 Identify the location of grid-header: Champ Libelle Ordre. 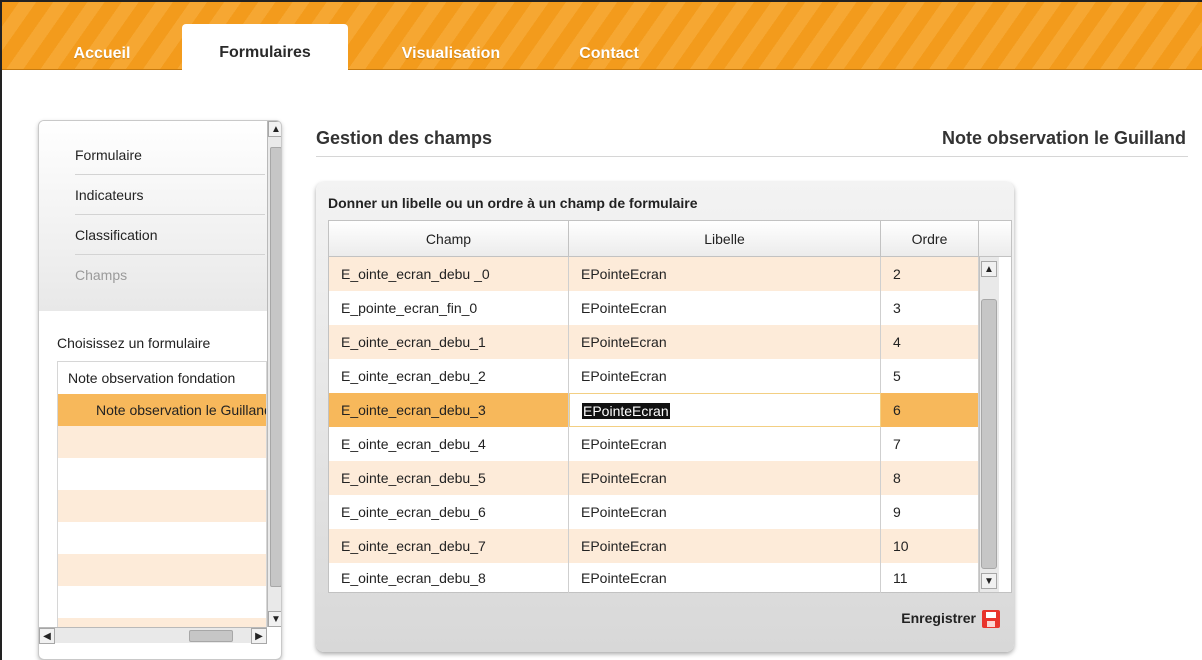
(670, 239).